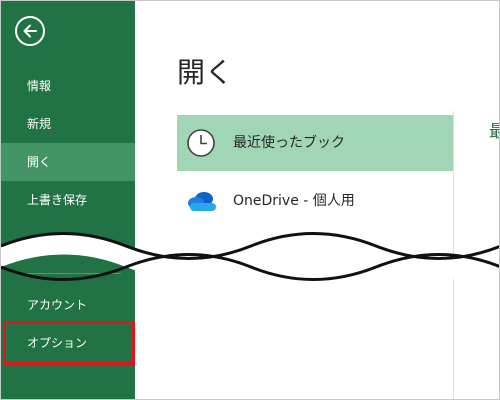  I want to click on torn-break-graphic, so click(250, 256).